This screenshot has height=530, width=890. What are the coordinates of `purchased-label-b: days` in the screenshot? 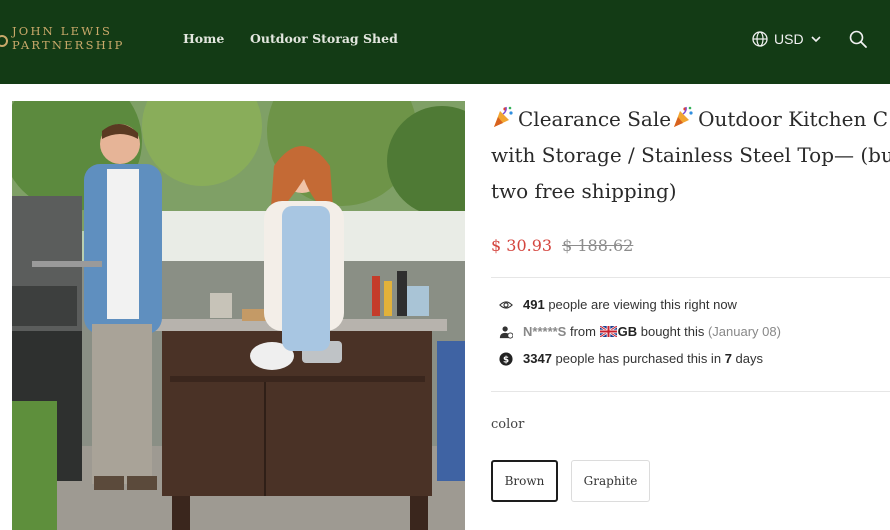 It's located at (749, 358).